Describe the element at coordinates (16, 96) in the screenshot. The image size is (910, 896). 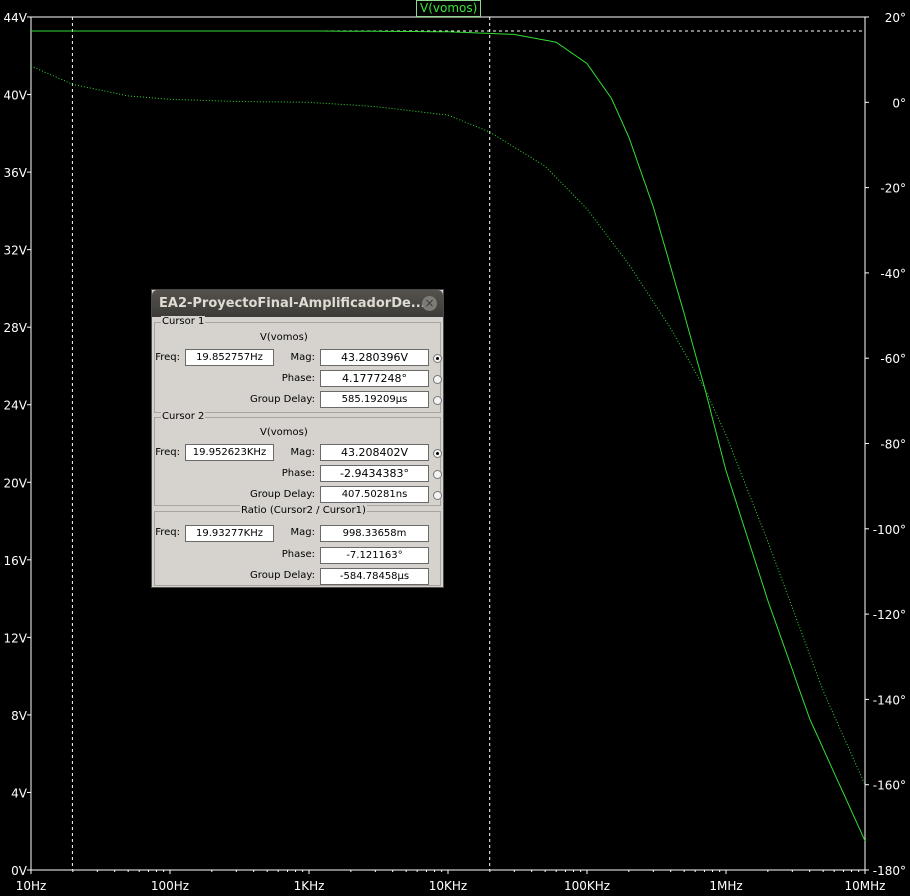
I see `y-left-tick-label: 40V` at that location.